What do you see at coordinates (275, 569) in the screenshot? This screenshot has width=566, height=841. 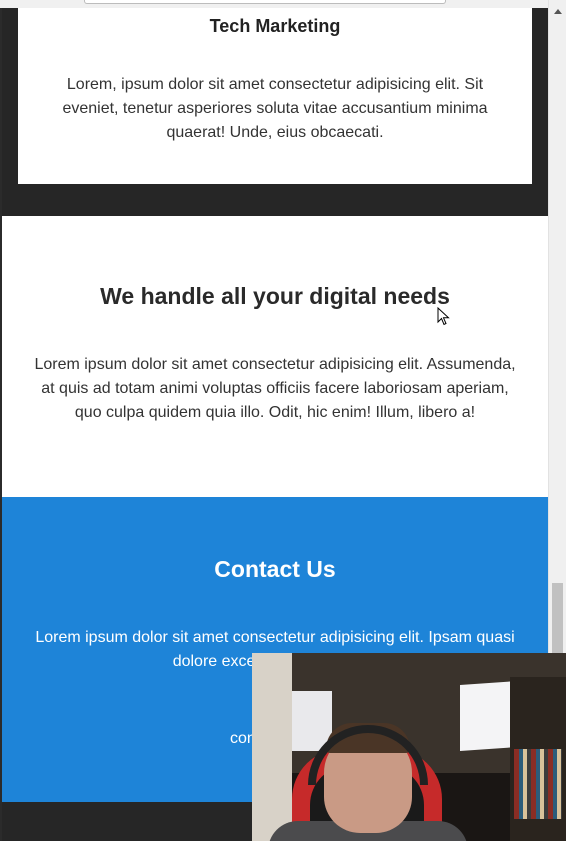 I see `contact-title: Contact Us` at bounding box center [275, 569].